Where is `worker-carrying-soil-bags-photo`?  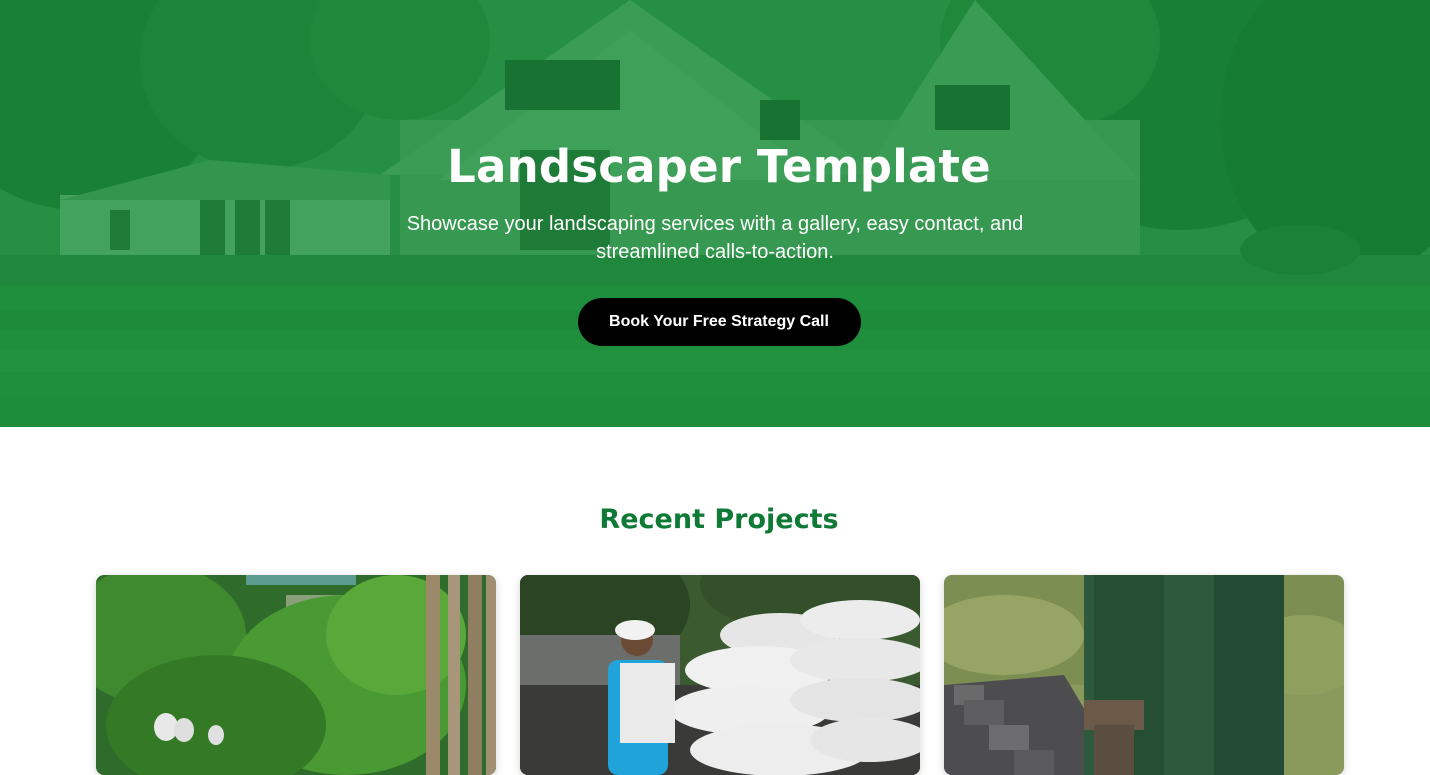 worker-carrying-soil-bags-photo is located at coordinates (720, 675).